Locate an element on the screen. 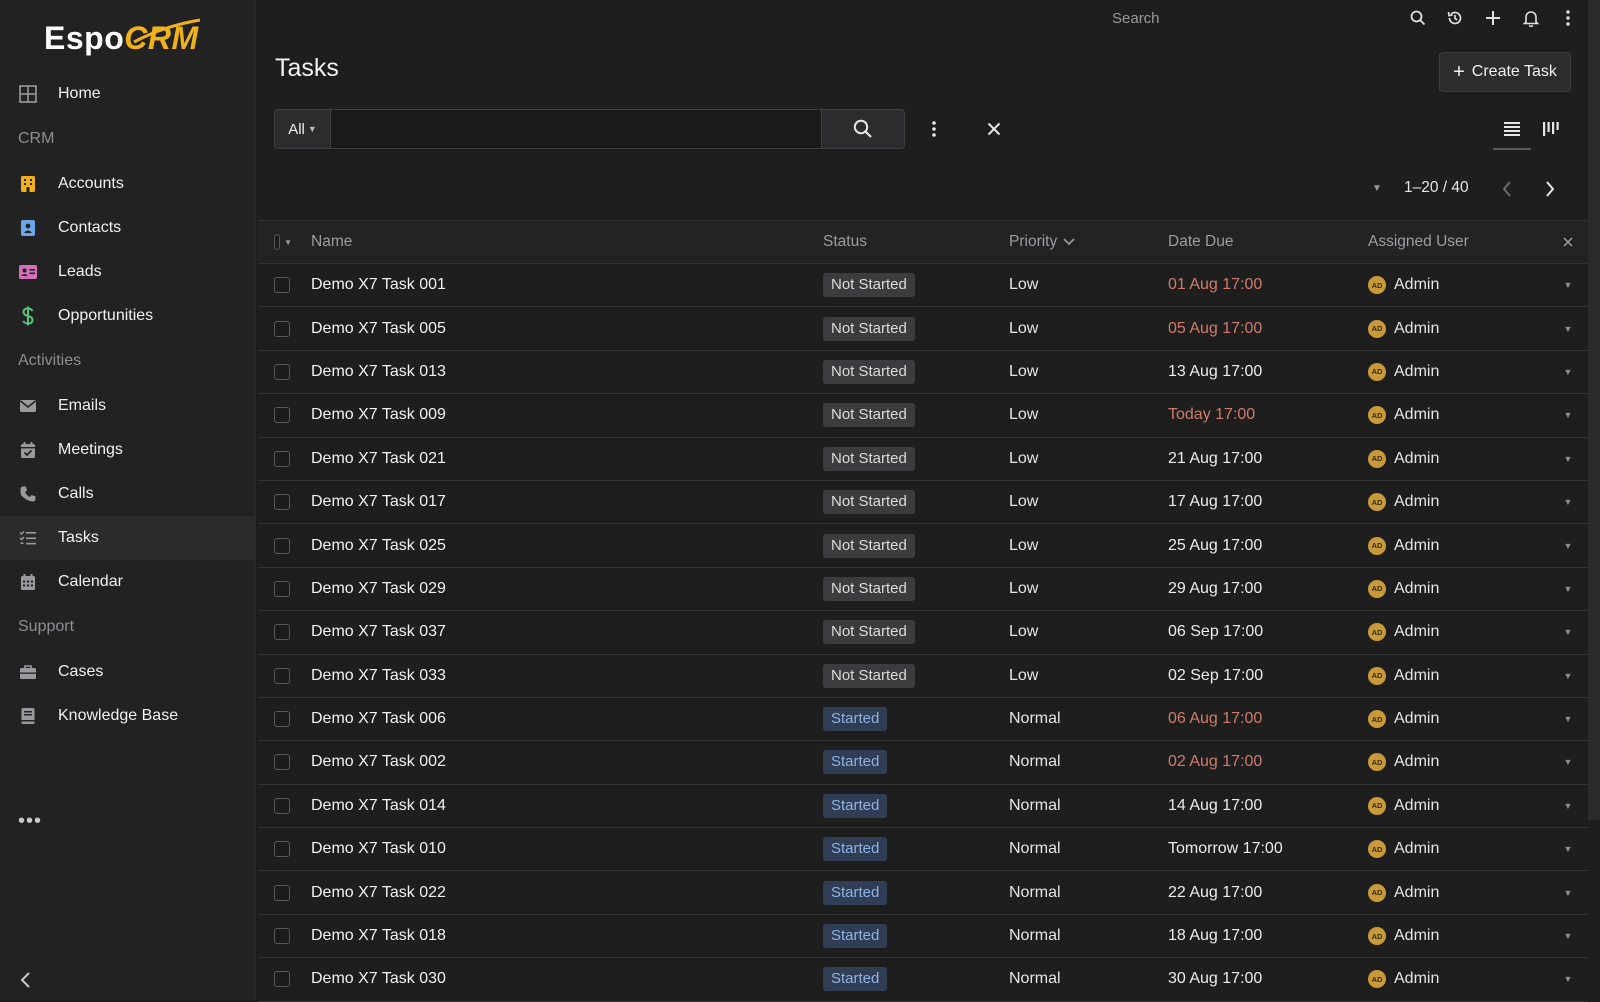 Image resolution: width=1600 pixels, height=1002 pixels. task-name-link: Demo X7 Task 029 is located at coordinates (378, 589).